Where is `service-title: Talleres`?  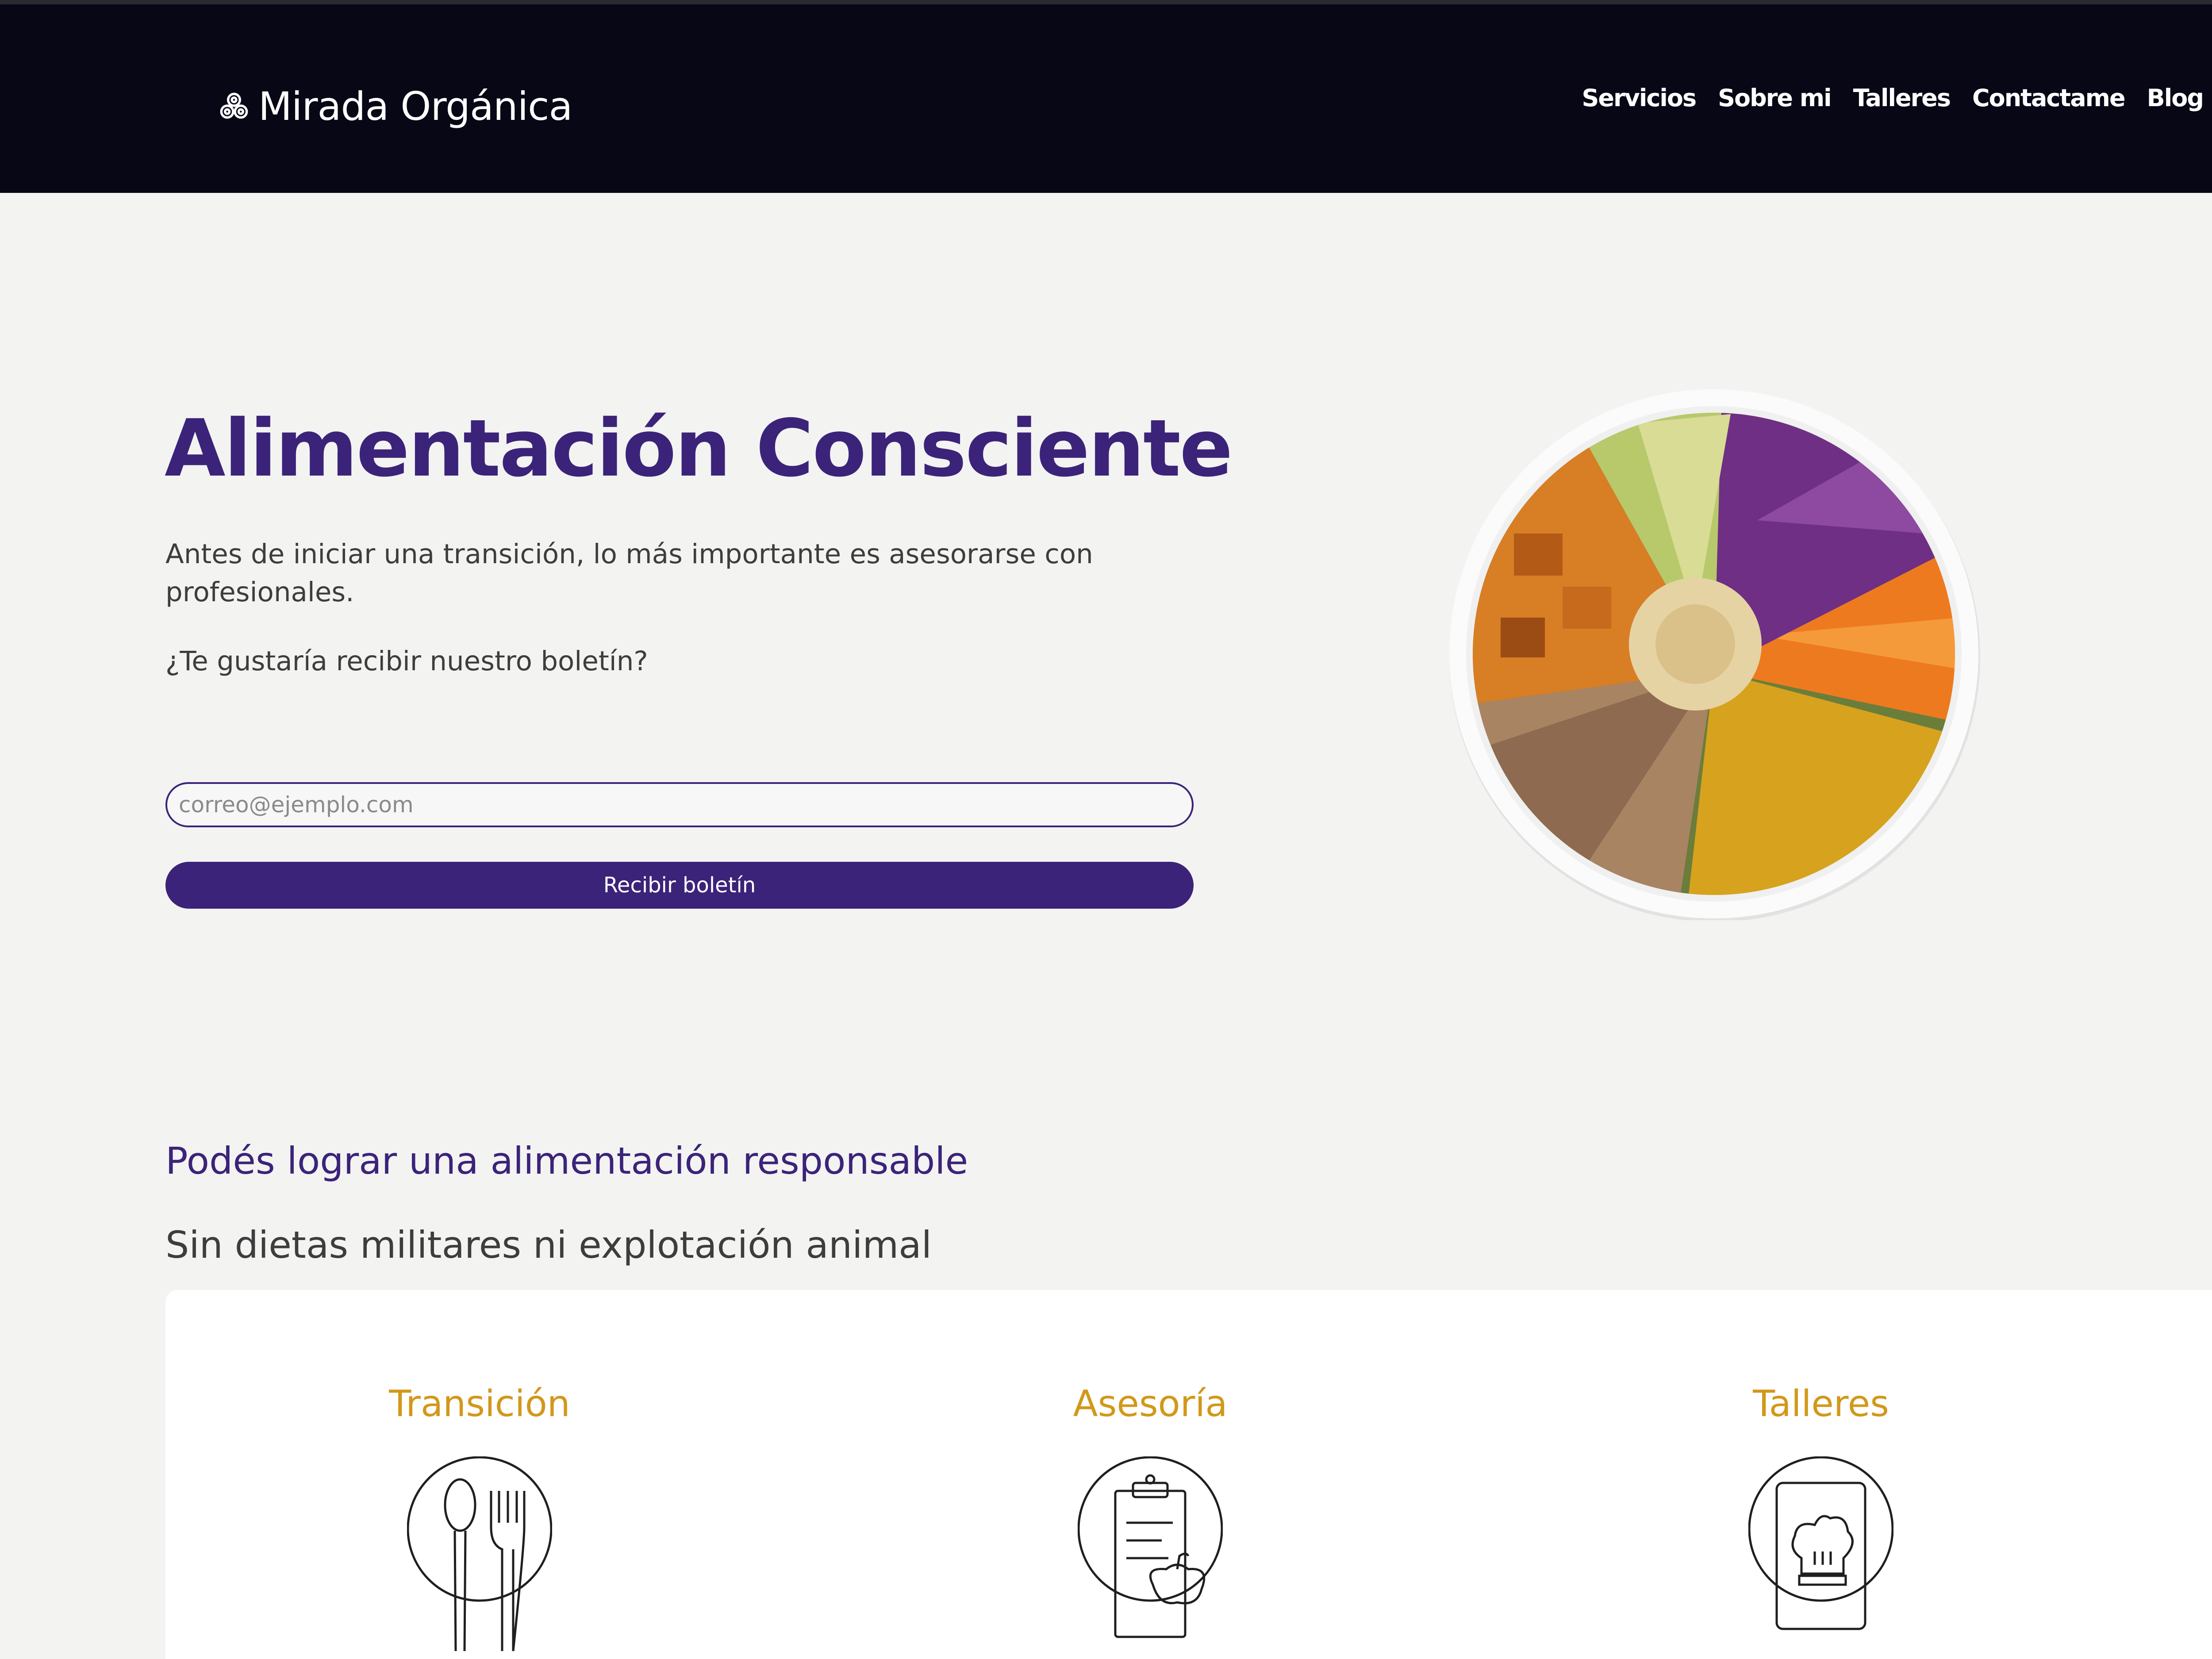 service-title: Talleres is located at coordinates (1821, 1404).